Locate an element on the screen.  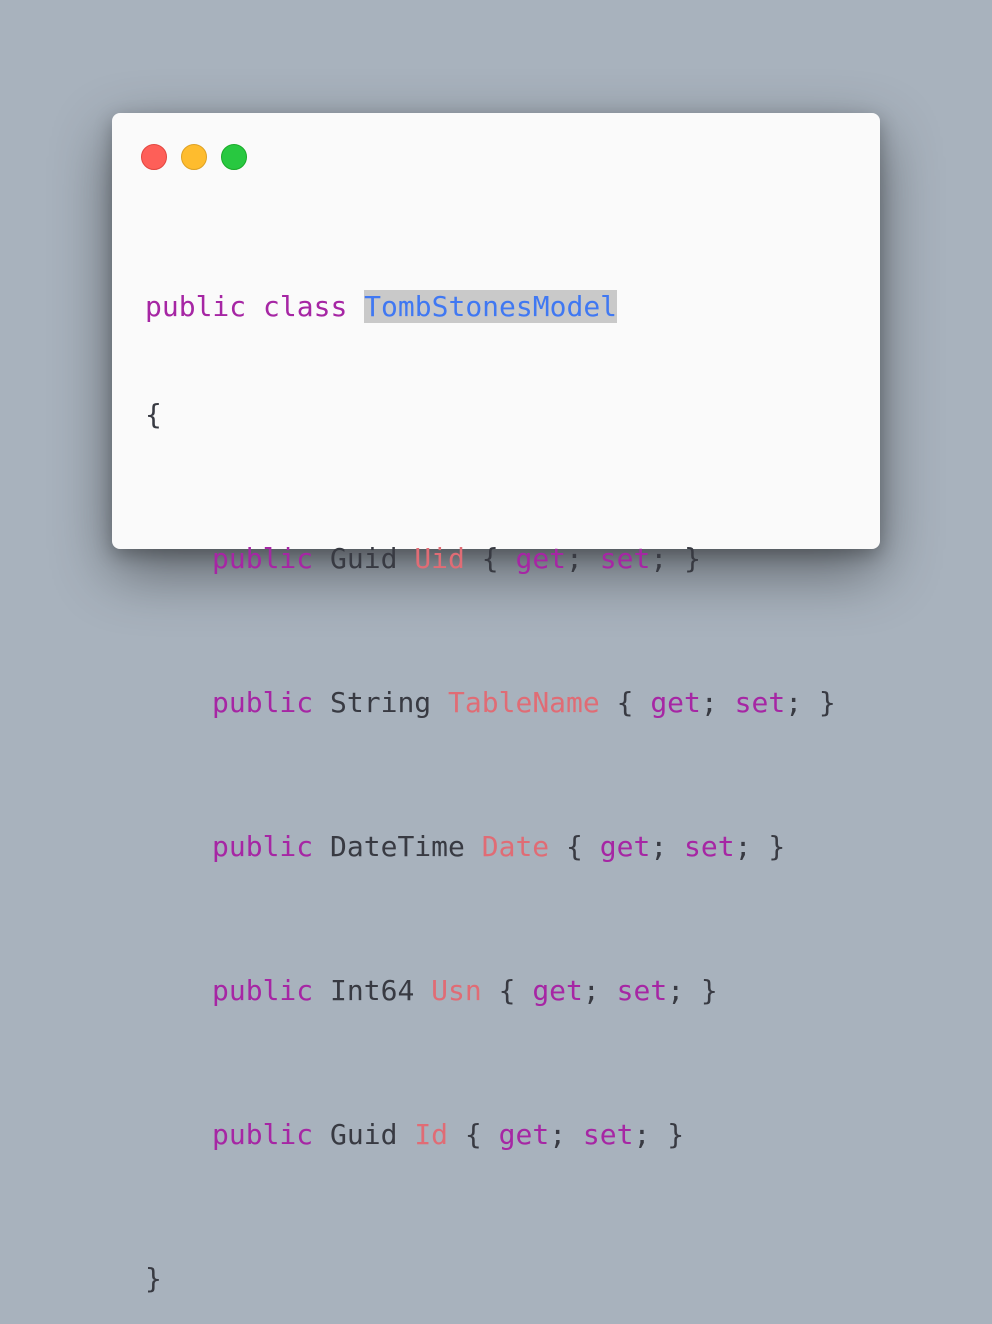
property-name: Date is located at coordinates (515, 846).